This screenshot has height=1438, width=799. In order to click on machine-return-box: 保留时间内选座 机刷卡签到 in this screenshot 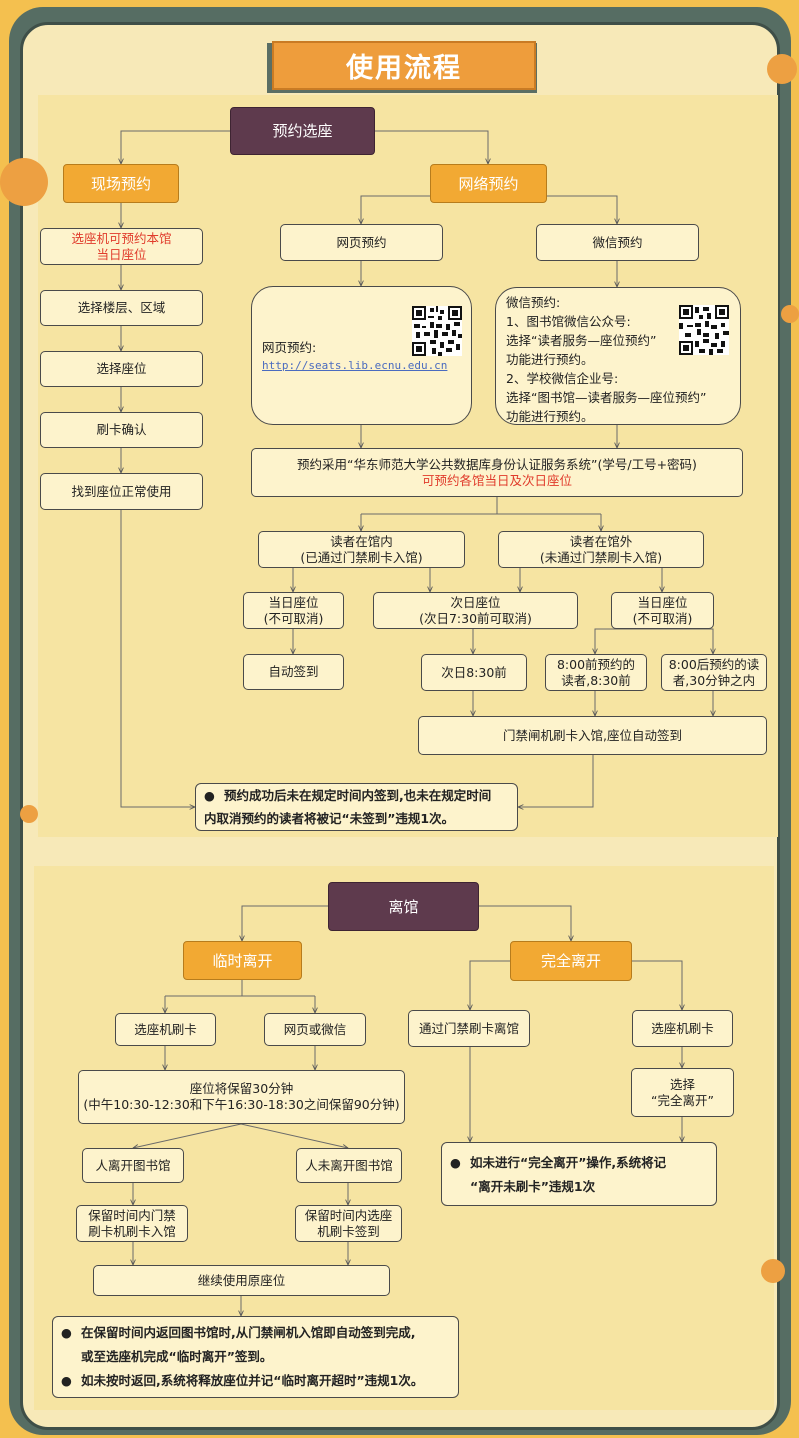, I will do `click(348, 1223)`.